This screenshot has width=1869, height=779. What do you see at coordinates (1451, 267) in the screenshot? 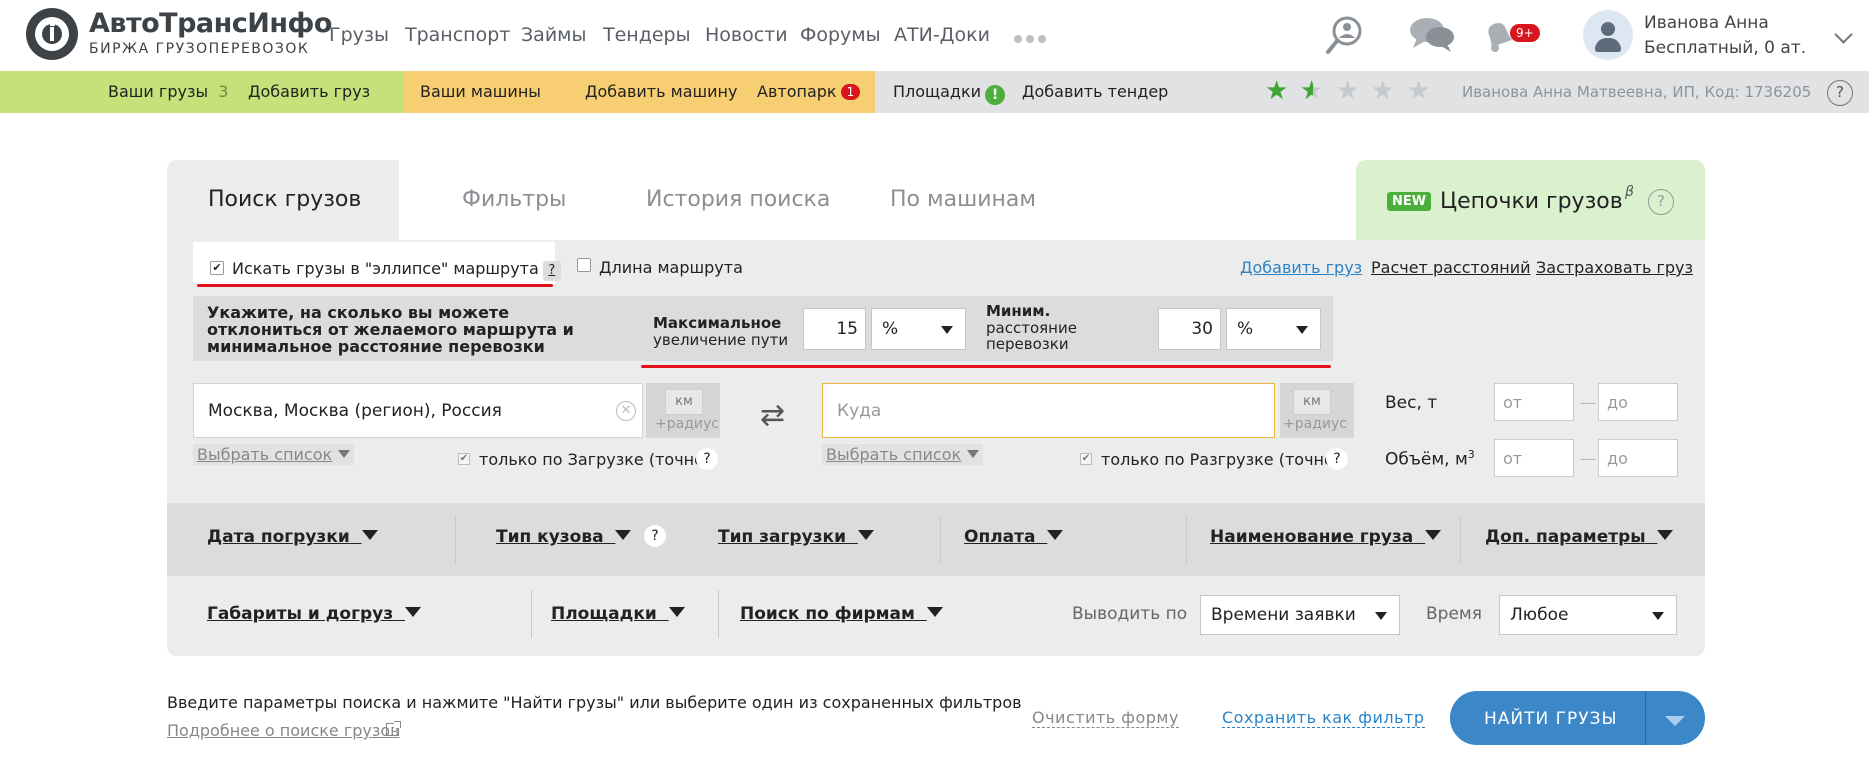
I see `distance-calc-link: Расчет расстояний` at bounding box center [1451, 267].